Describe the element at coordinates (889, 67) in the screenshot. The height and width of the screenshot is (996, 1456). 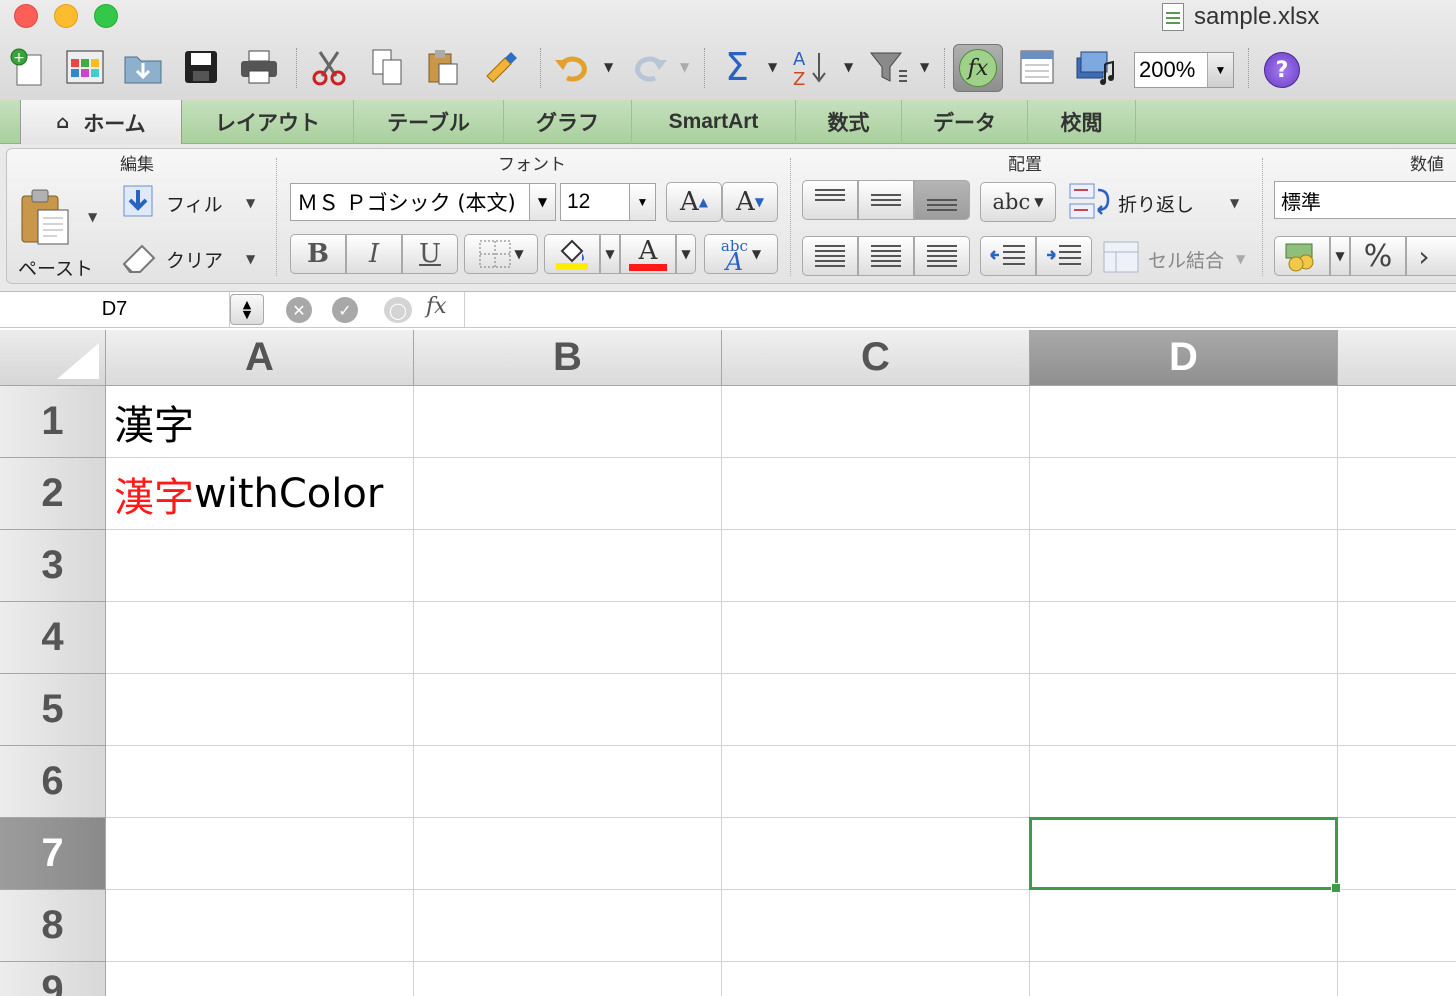
I see `filter-icon` at that location.